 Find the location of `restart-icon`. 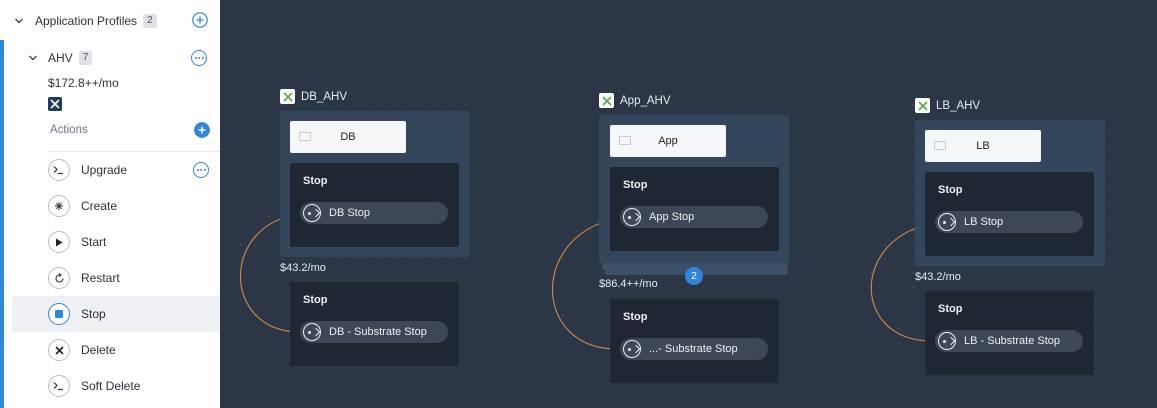

restart-icon is located at coordinates (59, 278).